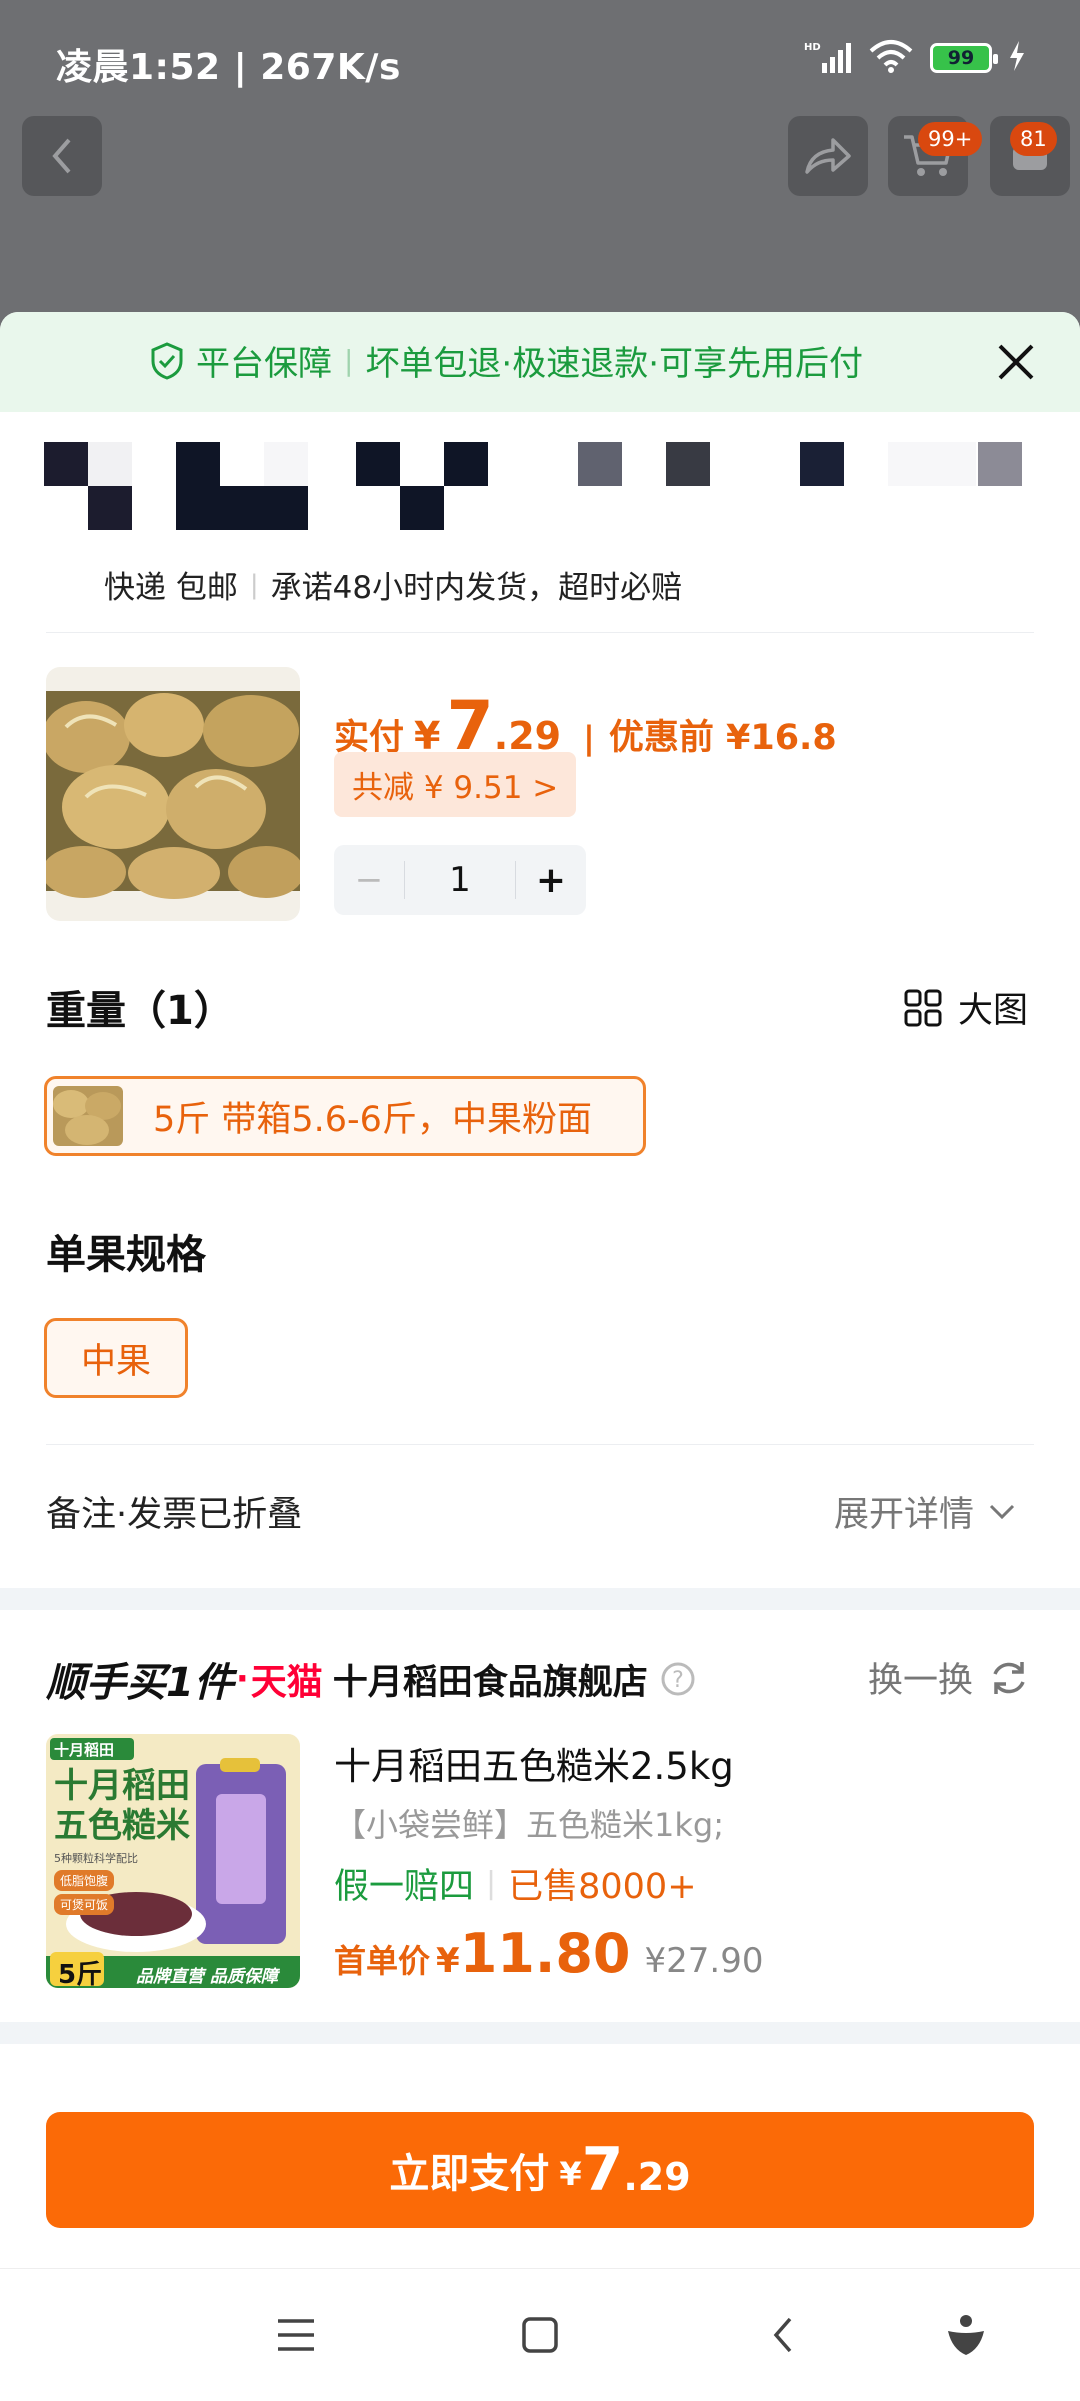 The image size is (1080, 2401). I want to click on size-option-chip: 中果, so click(116, 1358).